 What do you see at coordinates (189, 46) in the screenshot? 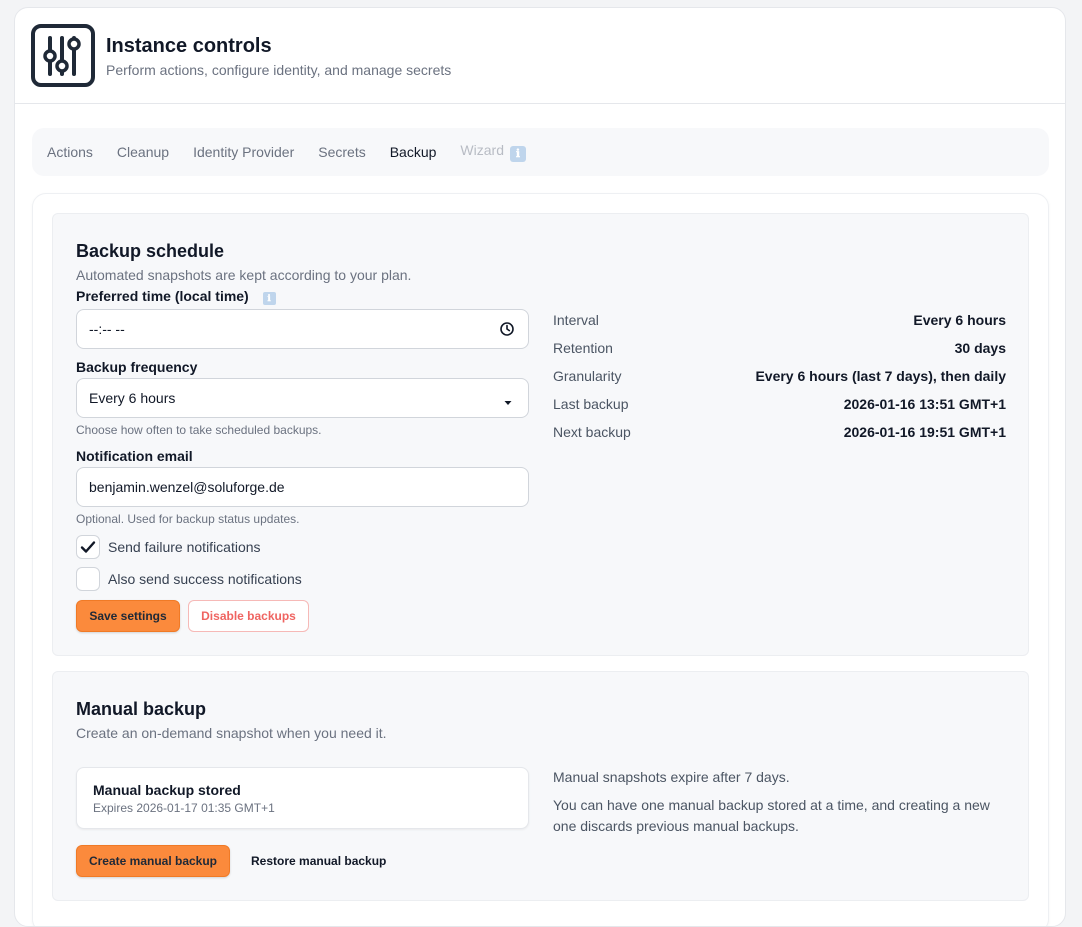
I see `page-title: Instance controls` at bounding box center [189, 46].